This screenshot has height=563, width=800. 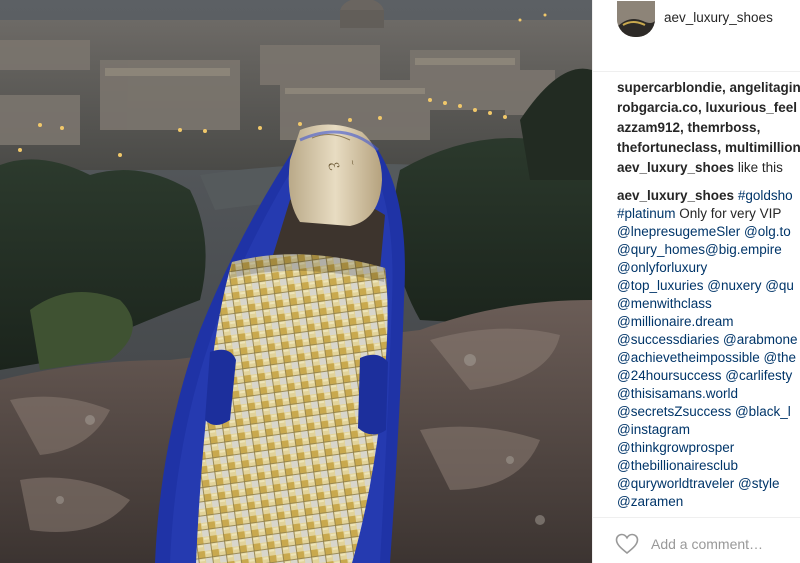 I want to click on caption-line: @quryworldtraveler @style, so click(x=708, y=484).